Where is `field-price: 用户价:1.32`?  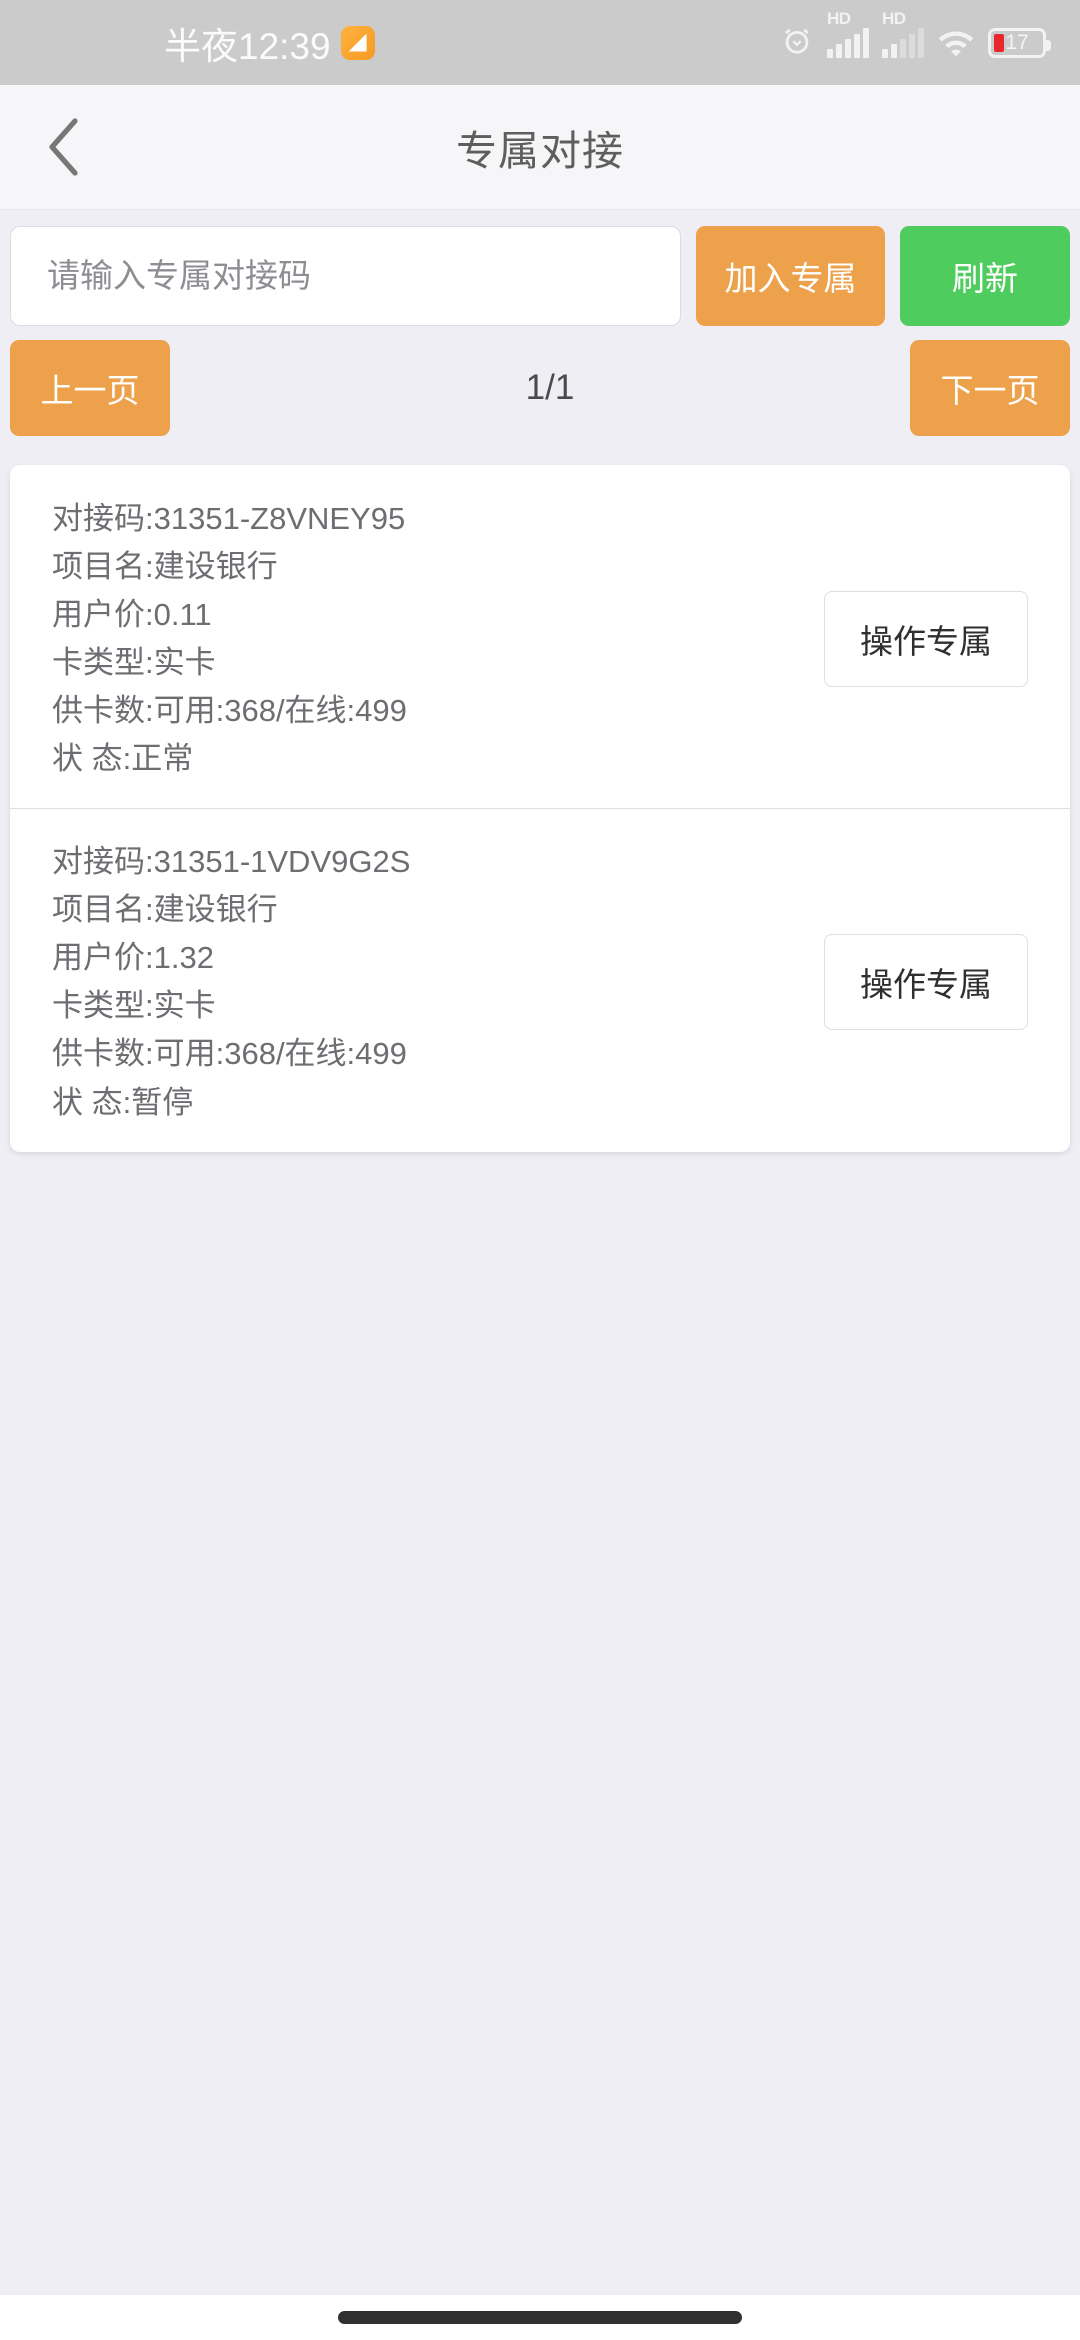
field-price: 用户价:1.32 is located at coordinates (133, 958).